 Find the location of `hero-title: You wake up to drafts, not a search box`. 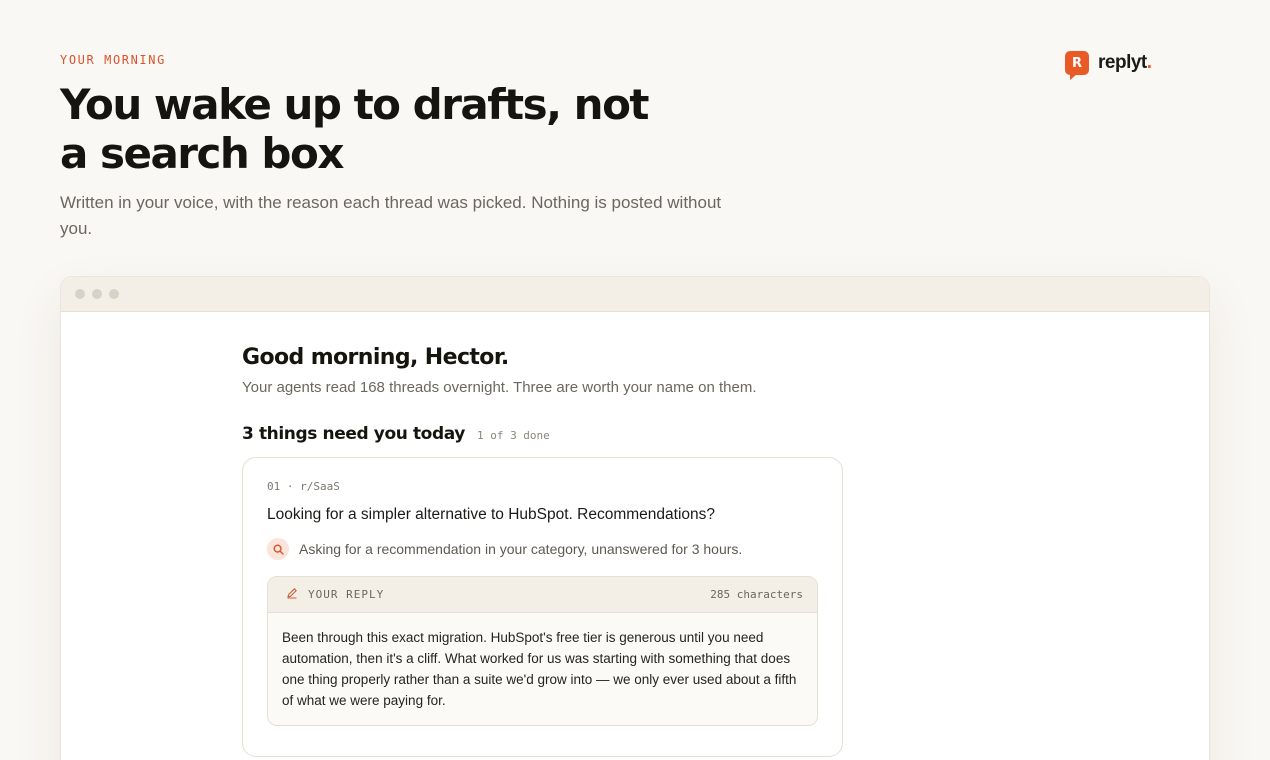

hero-title: You wake up to drafts, not a search box is located at coordinates (355, 129).